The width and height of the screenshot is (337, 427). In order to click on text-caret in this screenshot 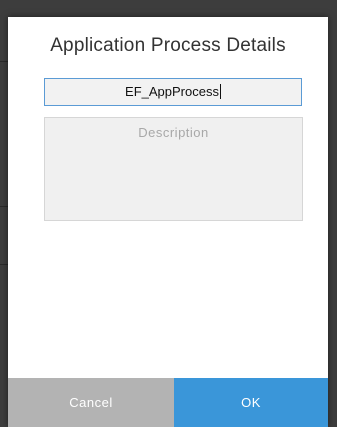, I will do `click(220, 91)`.